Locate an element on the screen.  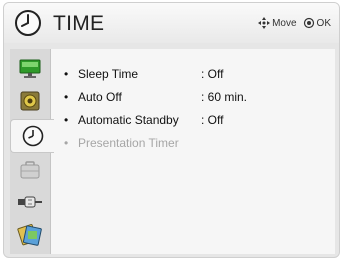
briefcase-icon is located at coordinates (30, 170).